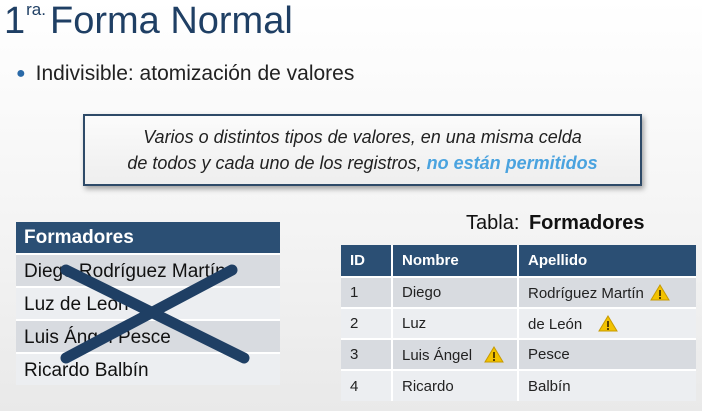 Image resolution: width=702 pixels, height=411 pixels. What do you see at coordinates (36, 9) in the screenshot?
I see `title-superscript: ra.` at bounding box center [36, 9].